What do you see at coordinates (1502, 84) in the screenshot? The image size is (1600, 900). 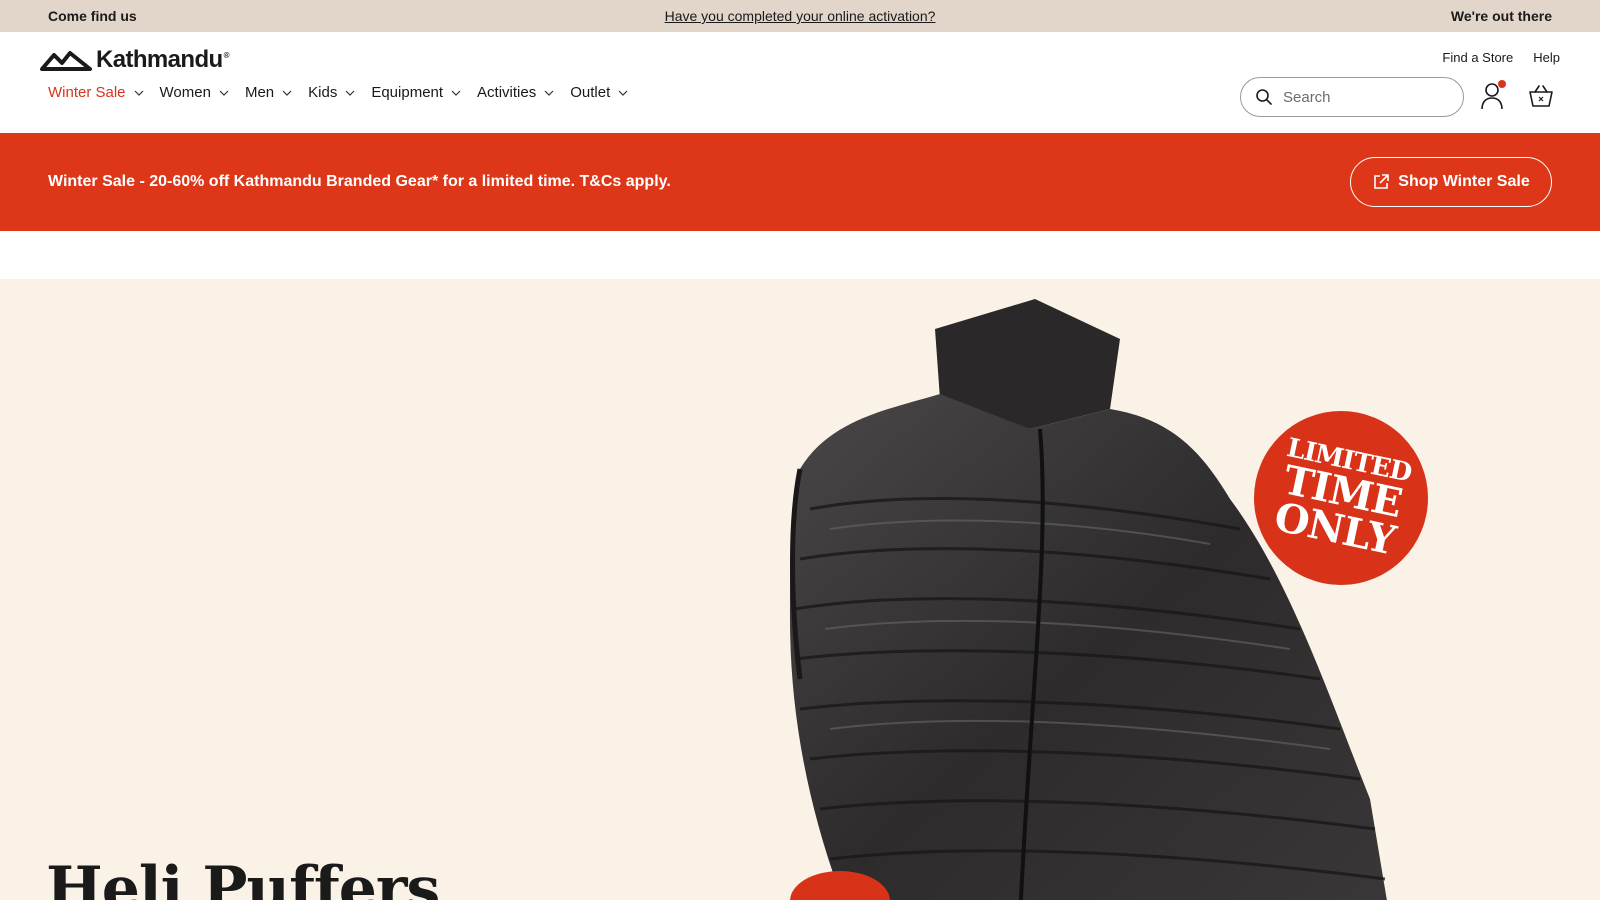 I see `notification-dot` at bounding box center [1502, 84].